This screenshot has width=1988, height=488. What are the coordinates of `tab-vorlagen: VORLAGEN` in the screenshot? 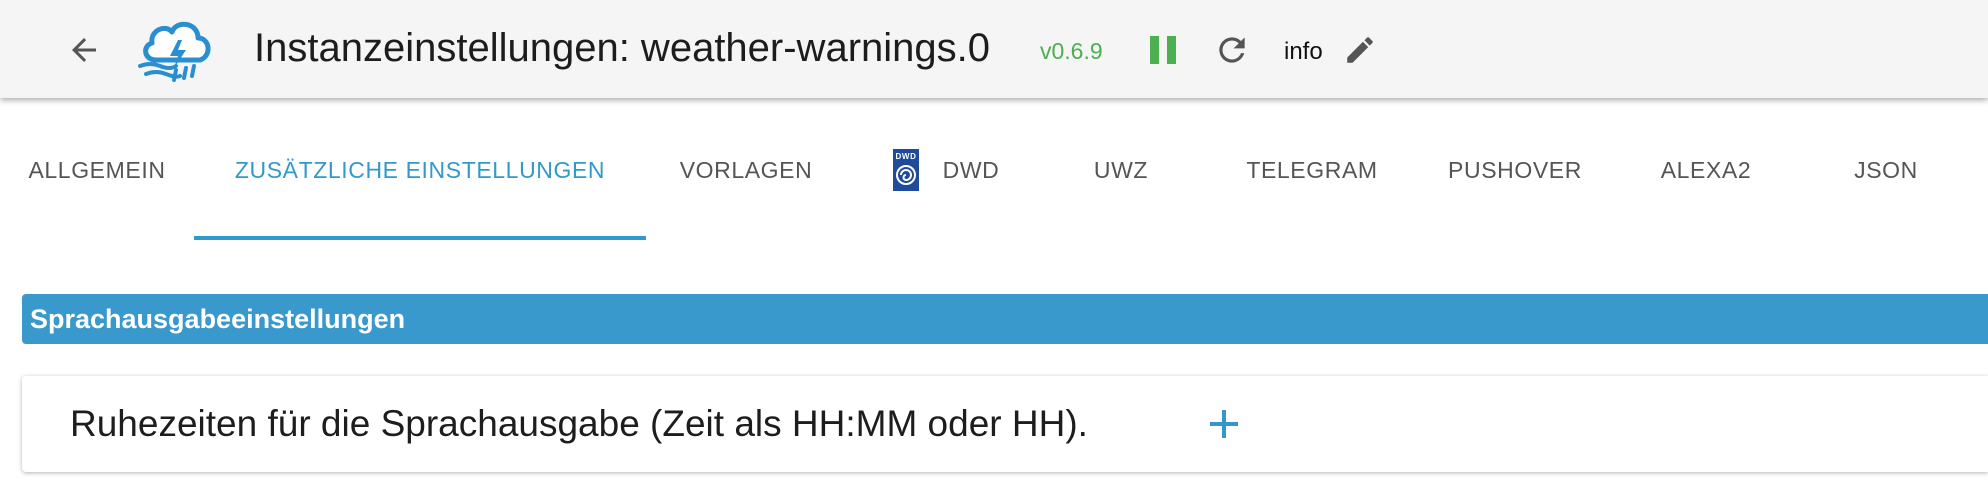 It's located at (746, 170).